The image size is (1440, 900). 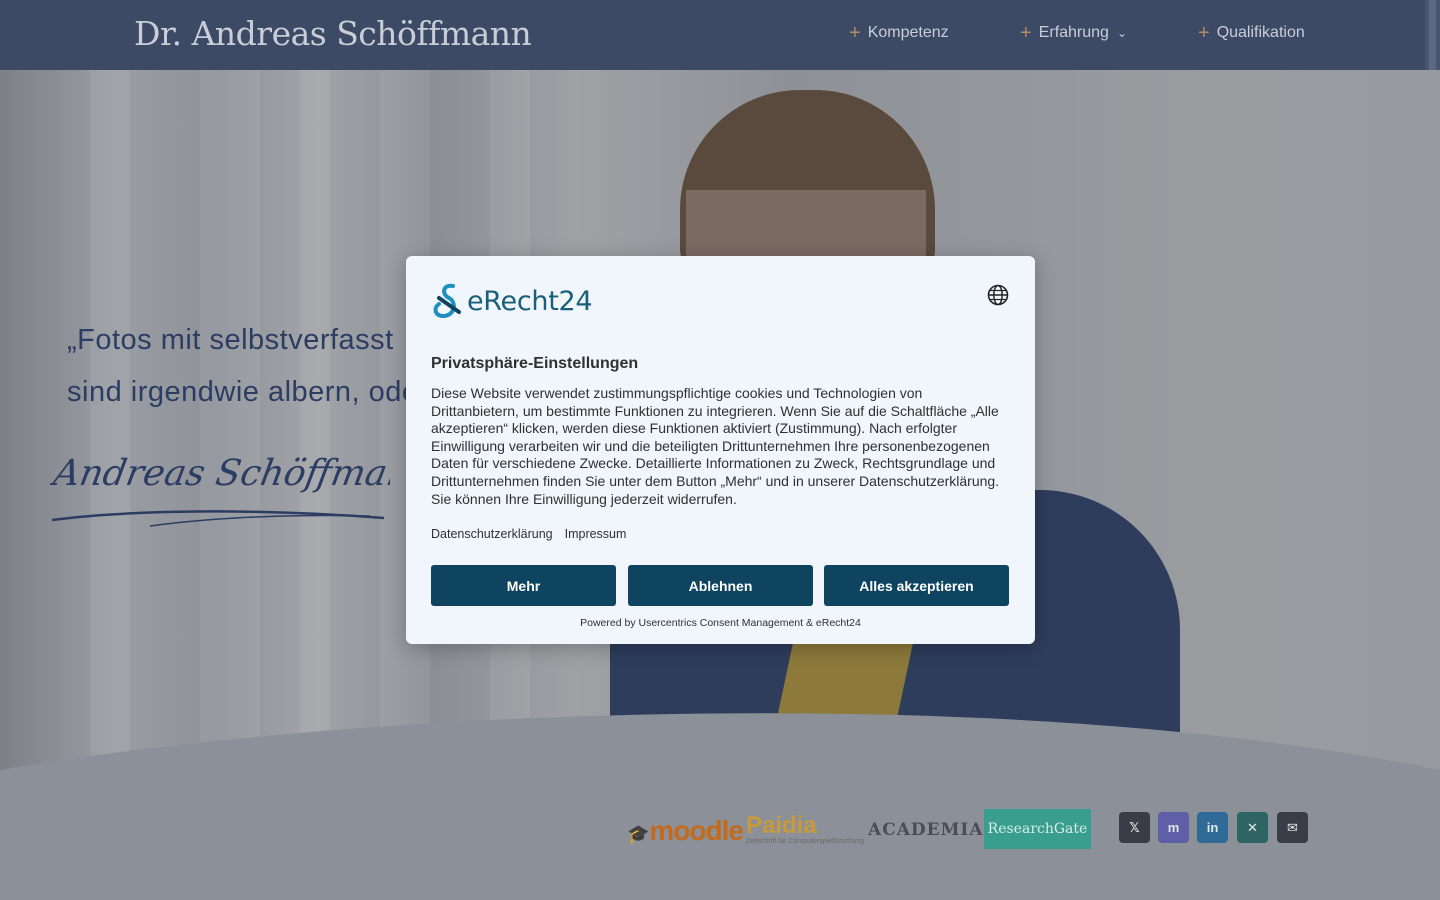 I want to click on nav-label: Qualifikation, so click(x=1260, y=32).